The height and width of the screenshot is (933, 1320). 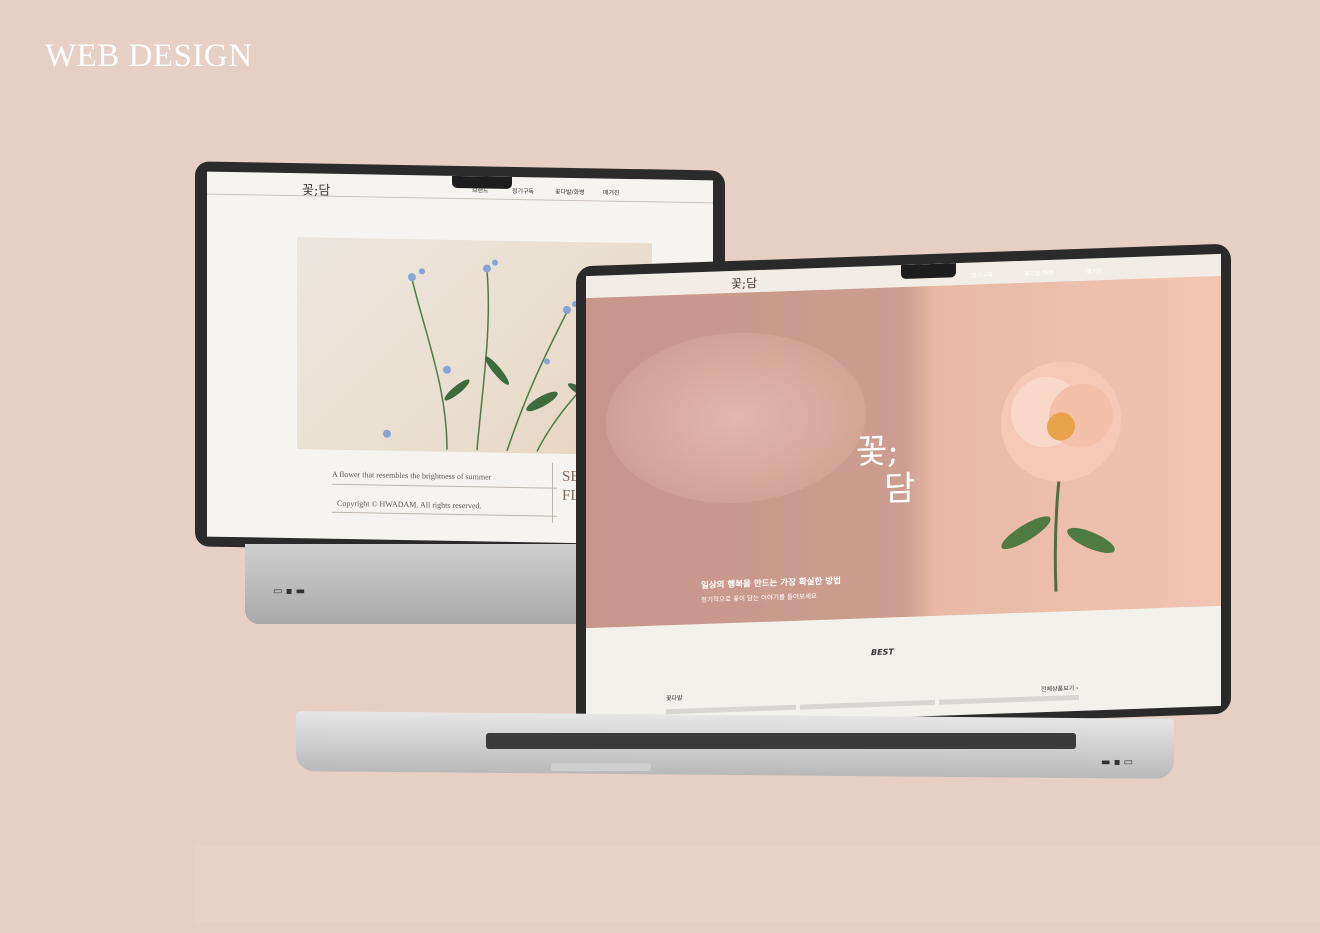 What do you see at coordinates (1061, 476) in the screenshot?
I see `peony-illustration` at bounding box center [1061, 476].